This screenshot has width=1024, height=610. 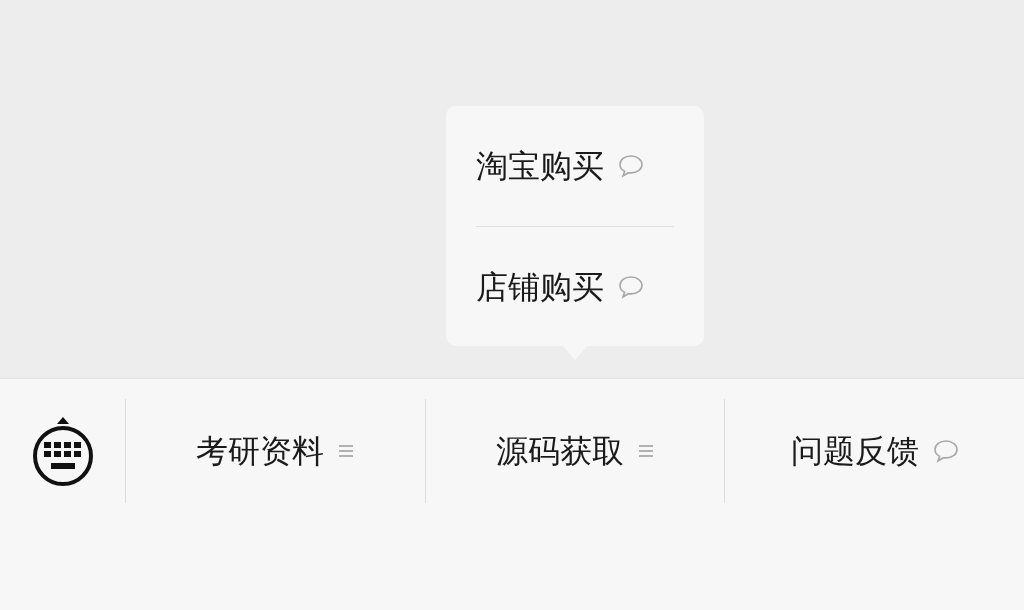 What do you see at coordinates (575, 166) in the screenshot?
I see `popup-menu-item: 淘宝购买` at bounding box center [575, 166].